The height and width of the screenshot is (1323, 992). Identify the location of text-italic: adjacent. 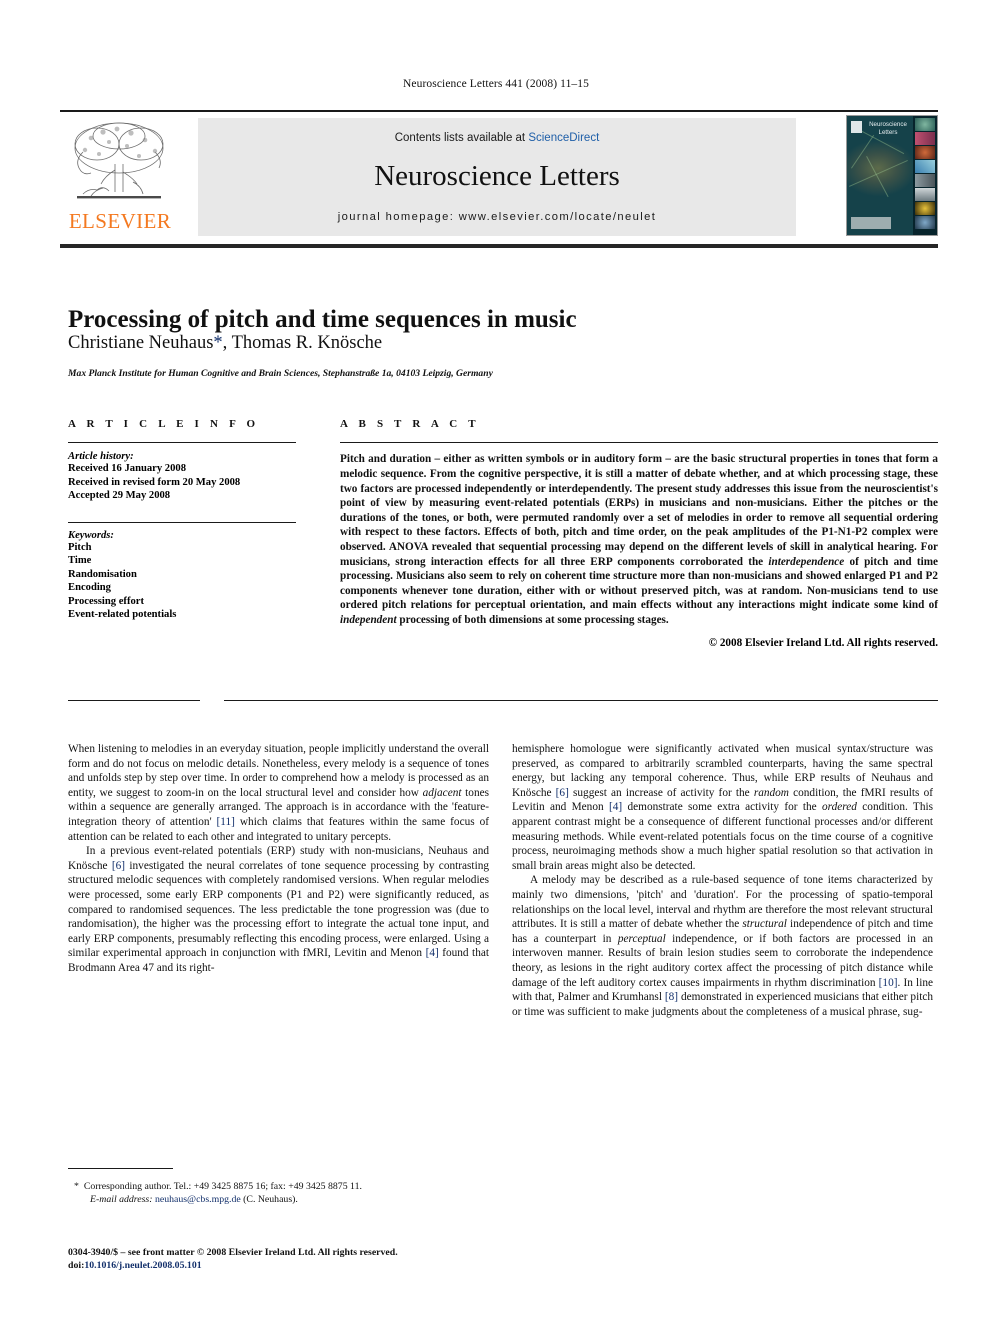
(442, 792).